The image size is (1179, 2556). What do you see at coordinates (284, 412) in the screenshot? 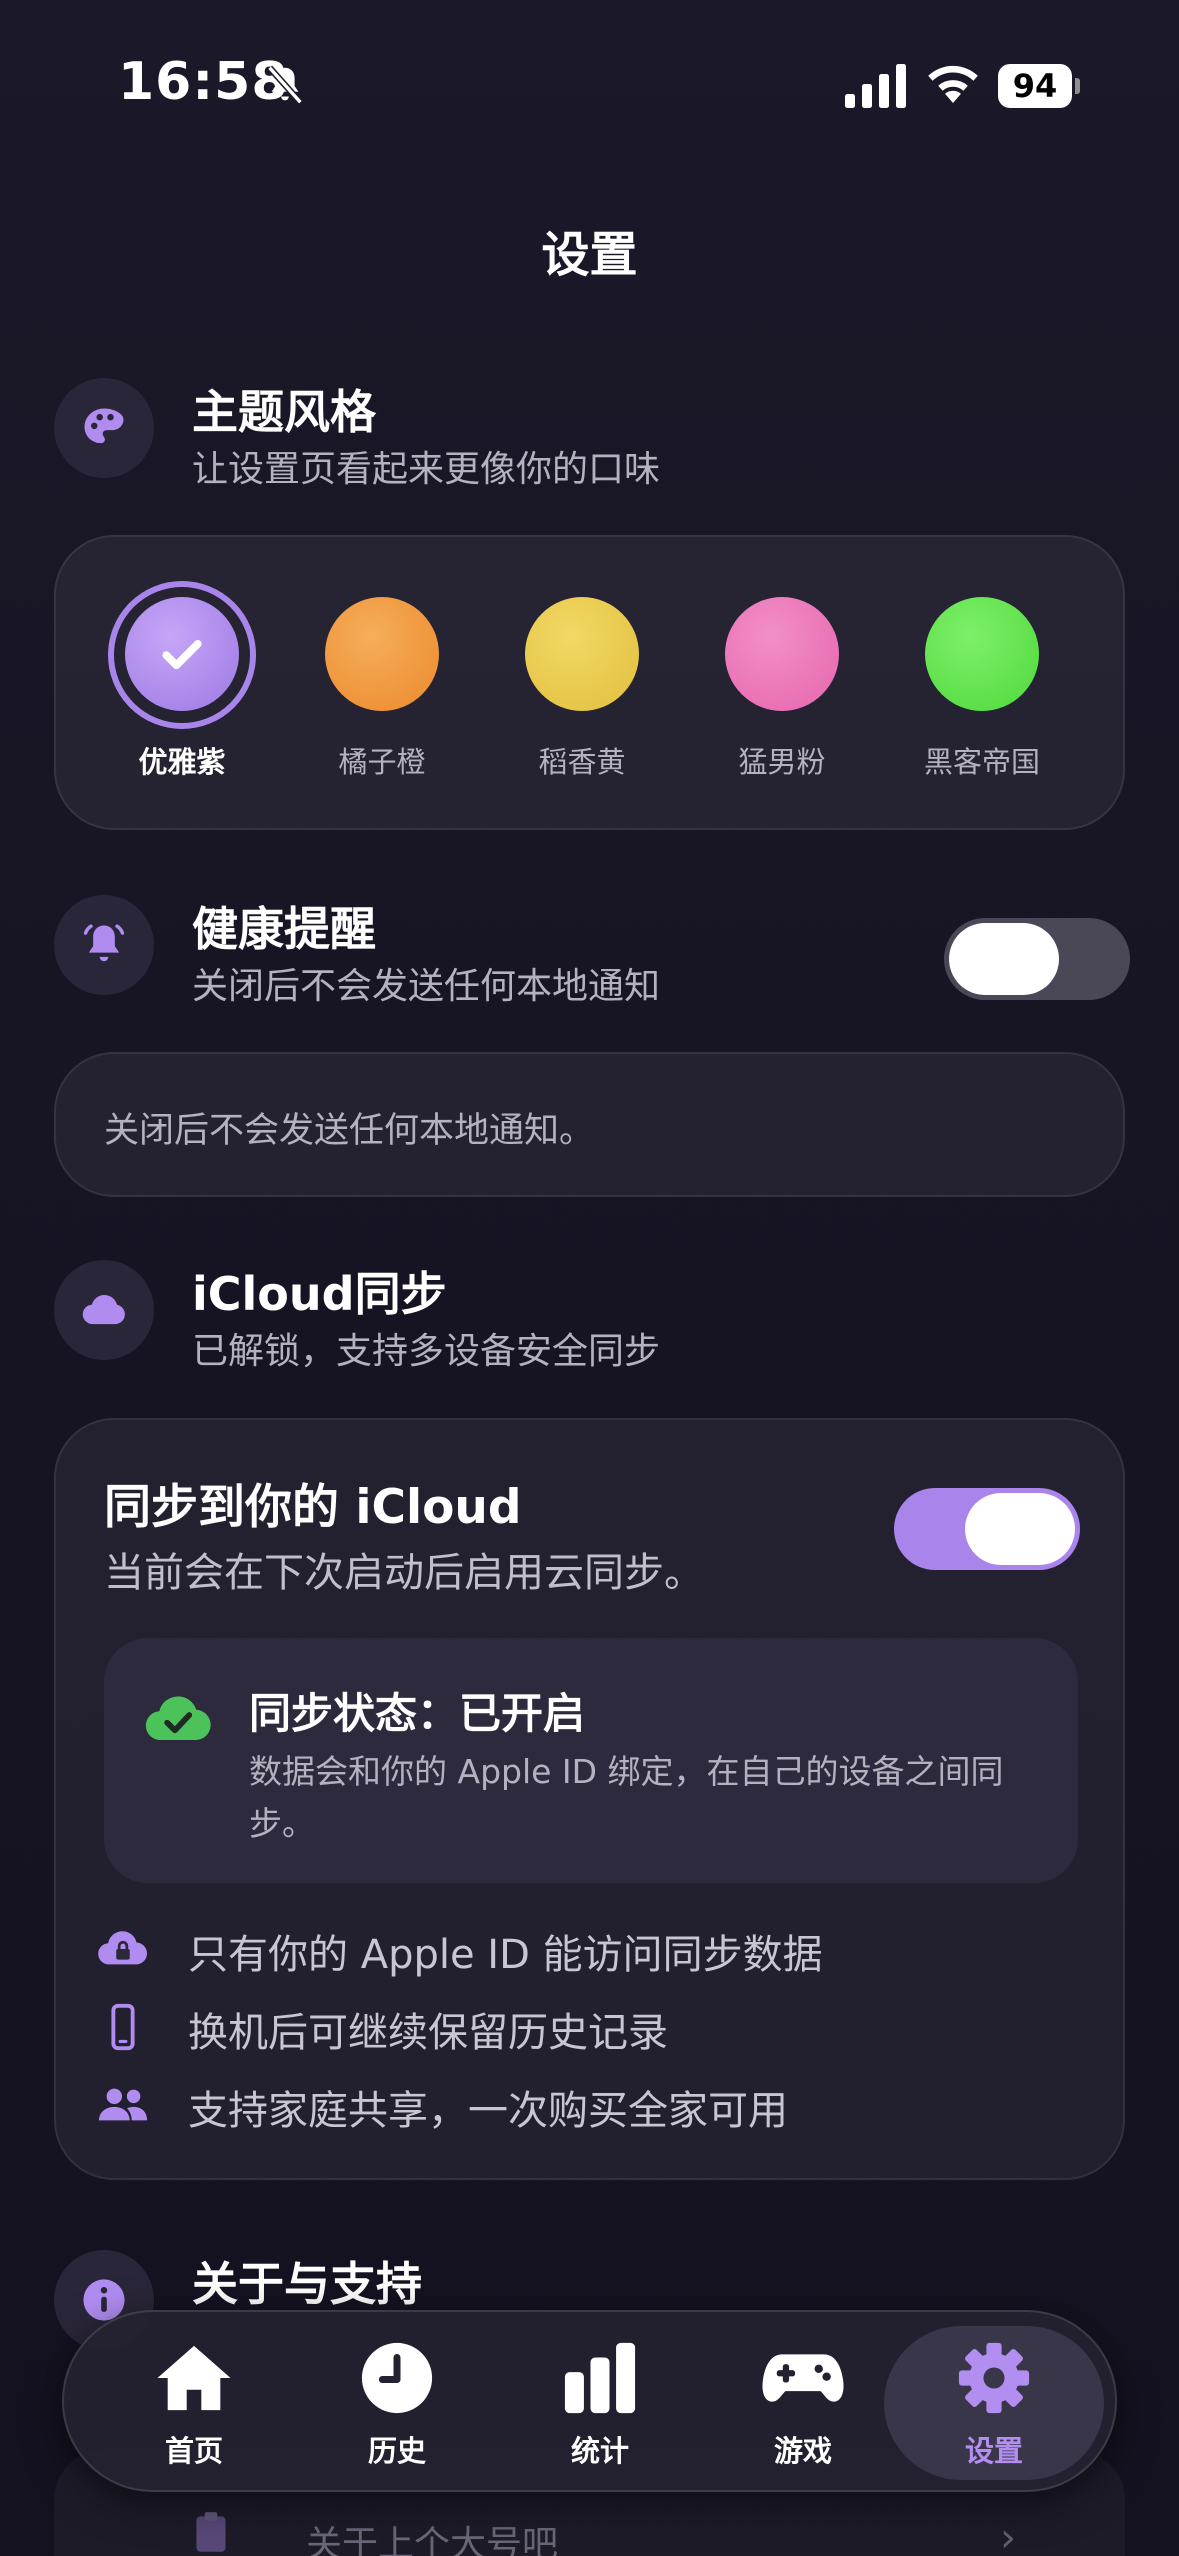
I see `theme-title: 主题风格` at bounding box center [284, 412].